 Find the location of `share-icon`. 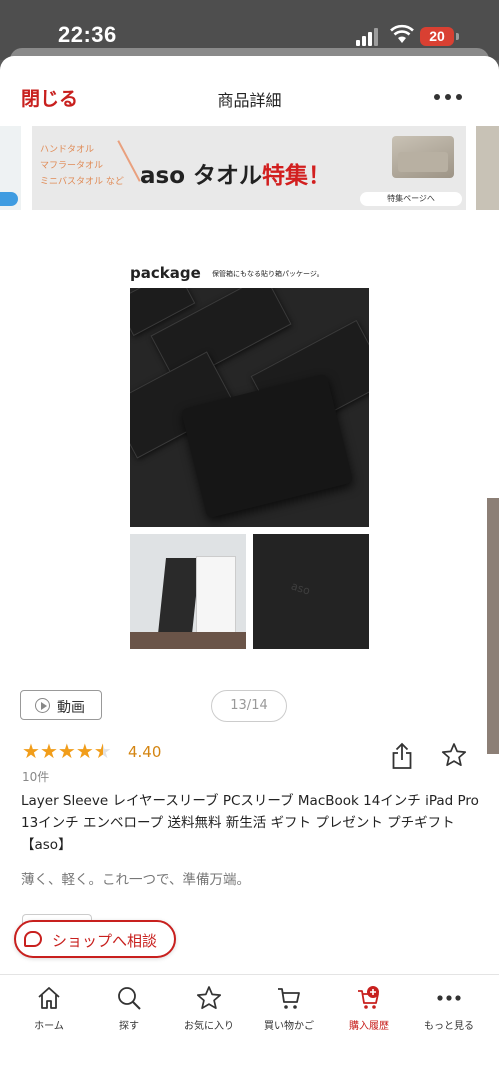

share-icon is located at coordinates (402, 756).